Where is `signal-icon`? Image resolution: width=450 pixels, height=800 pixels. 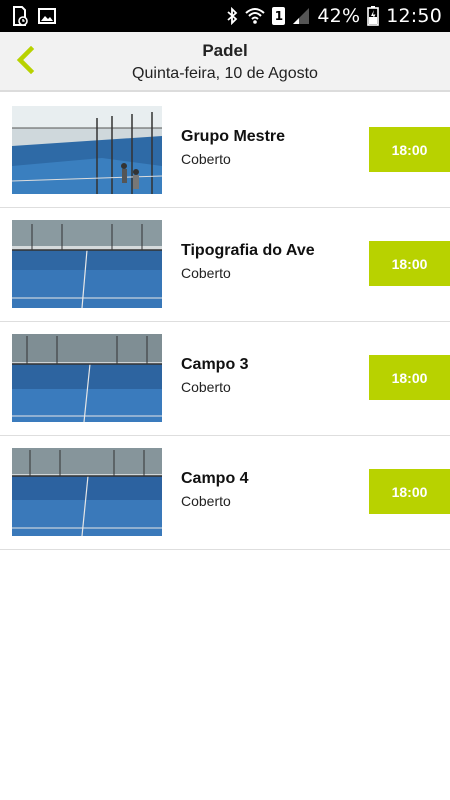
signal-icon is located at coordinates (301, 16).